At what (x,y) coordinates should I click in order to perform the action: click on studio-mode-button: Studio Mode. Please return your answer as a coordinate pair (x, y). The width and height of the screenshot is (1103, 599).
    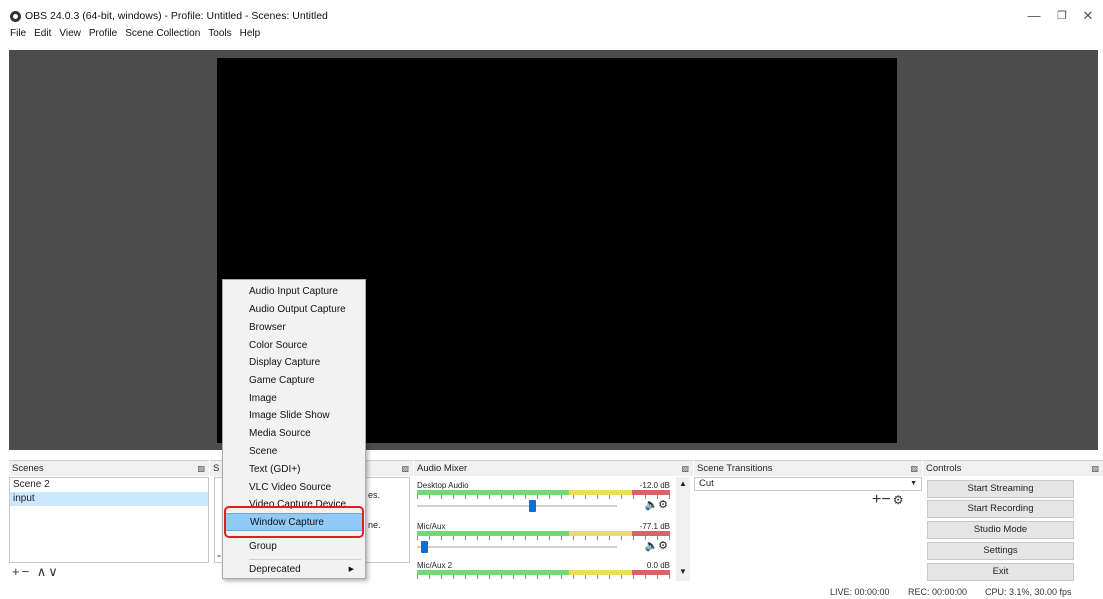
    Looking at the image, I should click on (1000, 530).